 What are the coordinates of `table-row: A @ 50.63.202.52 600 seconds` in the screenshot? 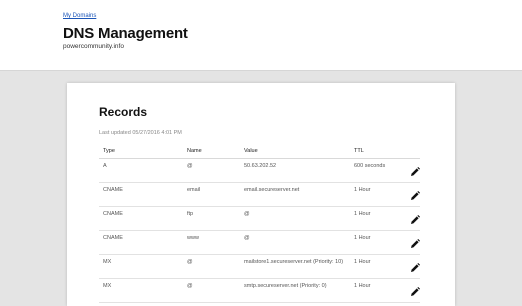 It's located at (259, 171).